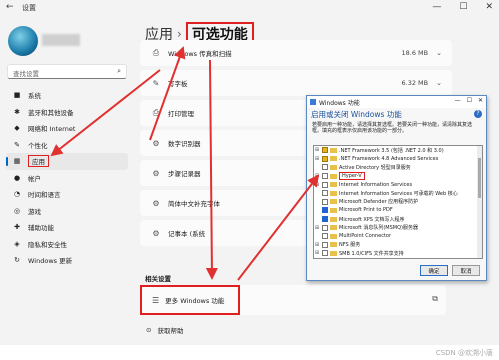 This screenshot has height=360, width=499. I want to click on feature-tree-label: NFS 服务, so click(350, 245).